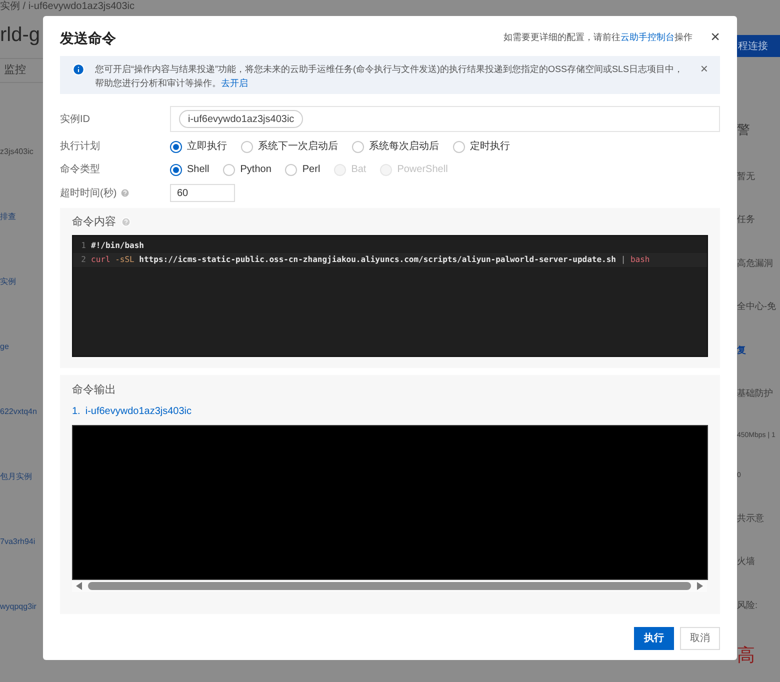 This screenshot has width=780, height=682. What do you see at coordinates (757, 306) in the screenshot?
I see `page-text: 全中心-免` at bounding box center [757, 306].